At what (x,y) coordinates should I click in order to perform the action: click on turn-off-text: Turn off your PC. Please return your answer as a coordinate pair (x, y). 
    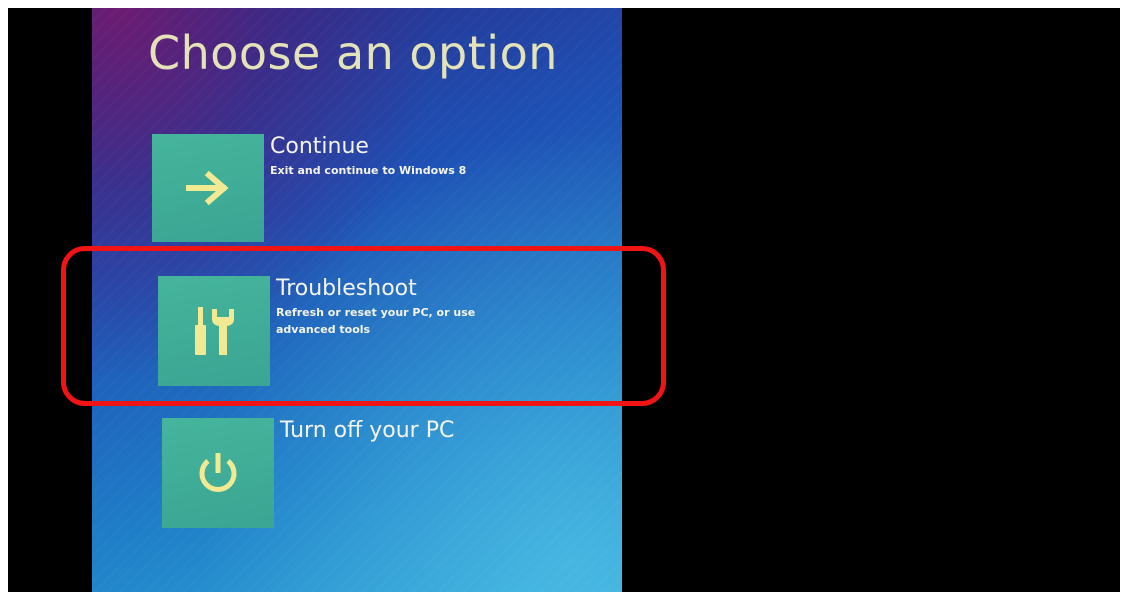
    Looking at the image, I should click on (367, 431).